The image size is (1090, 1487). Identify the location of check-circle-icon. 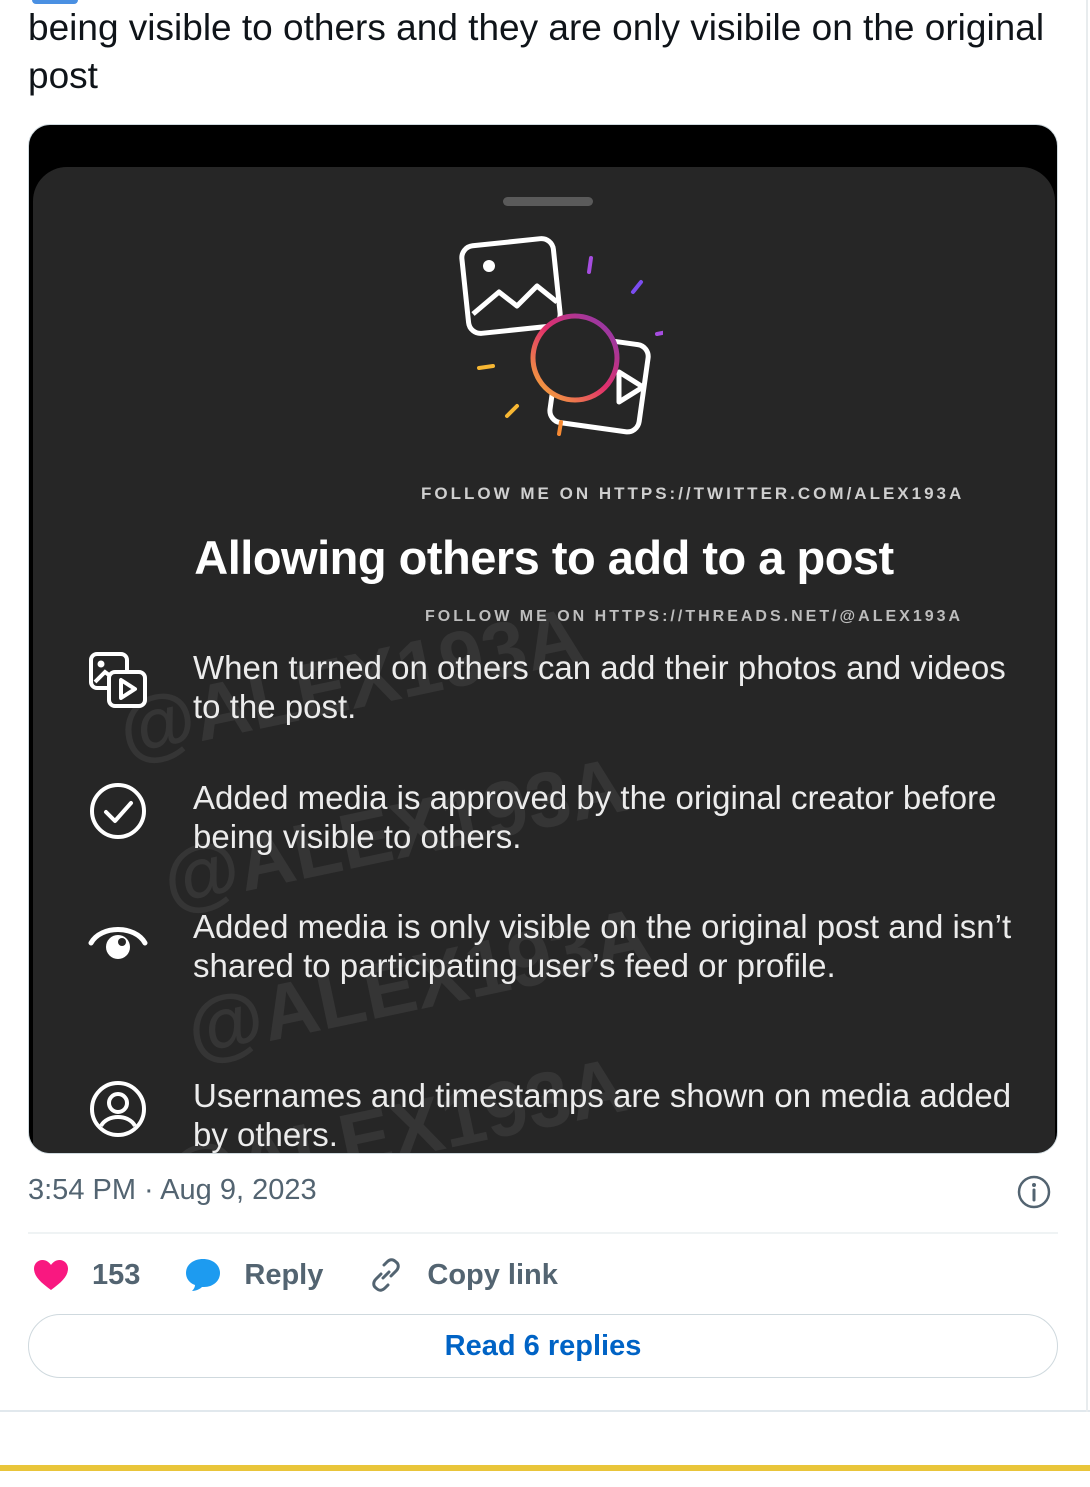
(118, 811).